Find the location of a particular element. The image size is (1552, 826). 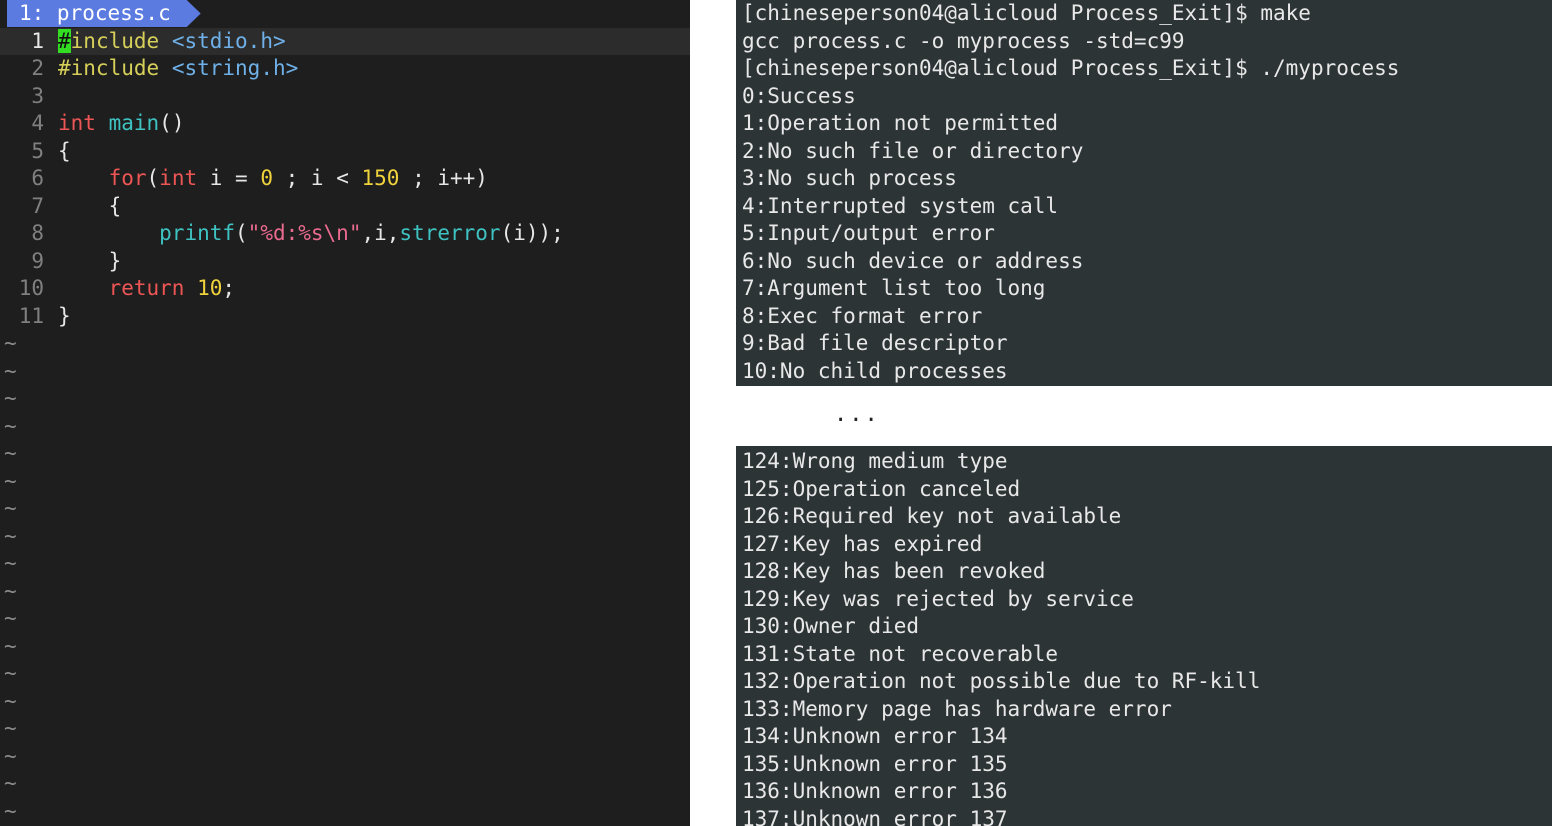

code-line: 8 printf("%d:%s\n",i,strerror(i)); is located at coordinates (345, 234).